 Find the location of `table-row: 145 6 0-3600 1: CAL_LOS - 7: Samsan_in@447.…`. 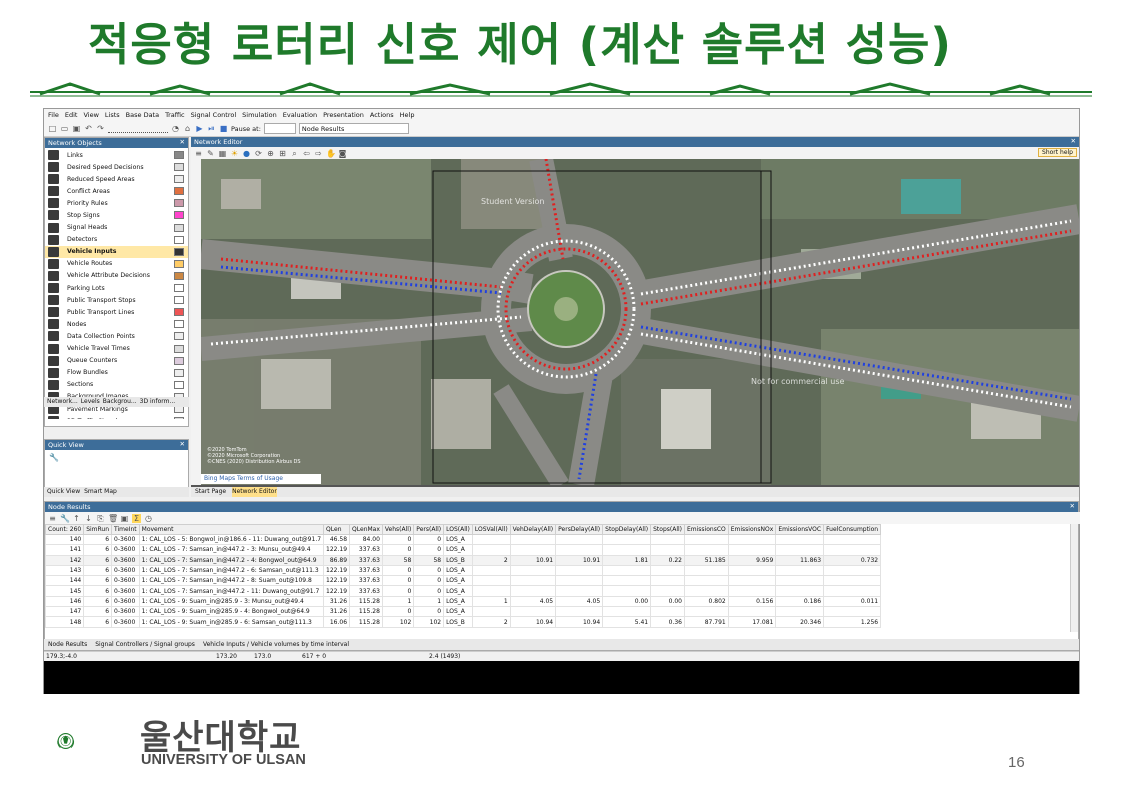

table-row: 145 6 0-3600 1: CAL_LOS - 7: Samsan_in@447.… is located at coordinates (463, 591).